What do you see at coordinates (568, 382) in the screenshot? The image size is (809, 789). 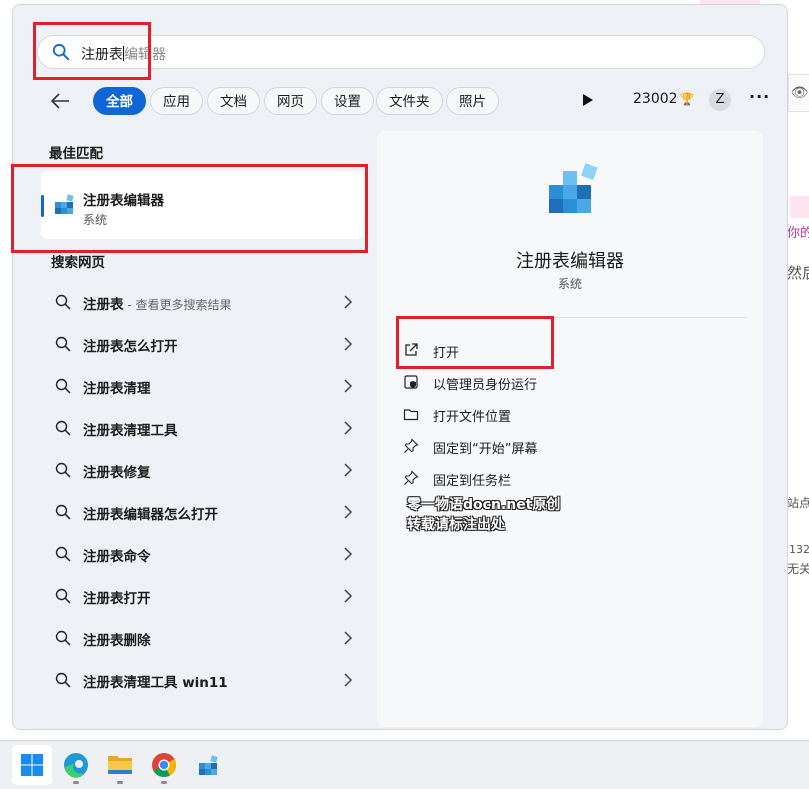 I see `run-as-admin-action: 以管理员身份运行` at bounding box center [568, 382].